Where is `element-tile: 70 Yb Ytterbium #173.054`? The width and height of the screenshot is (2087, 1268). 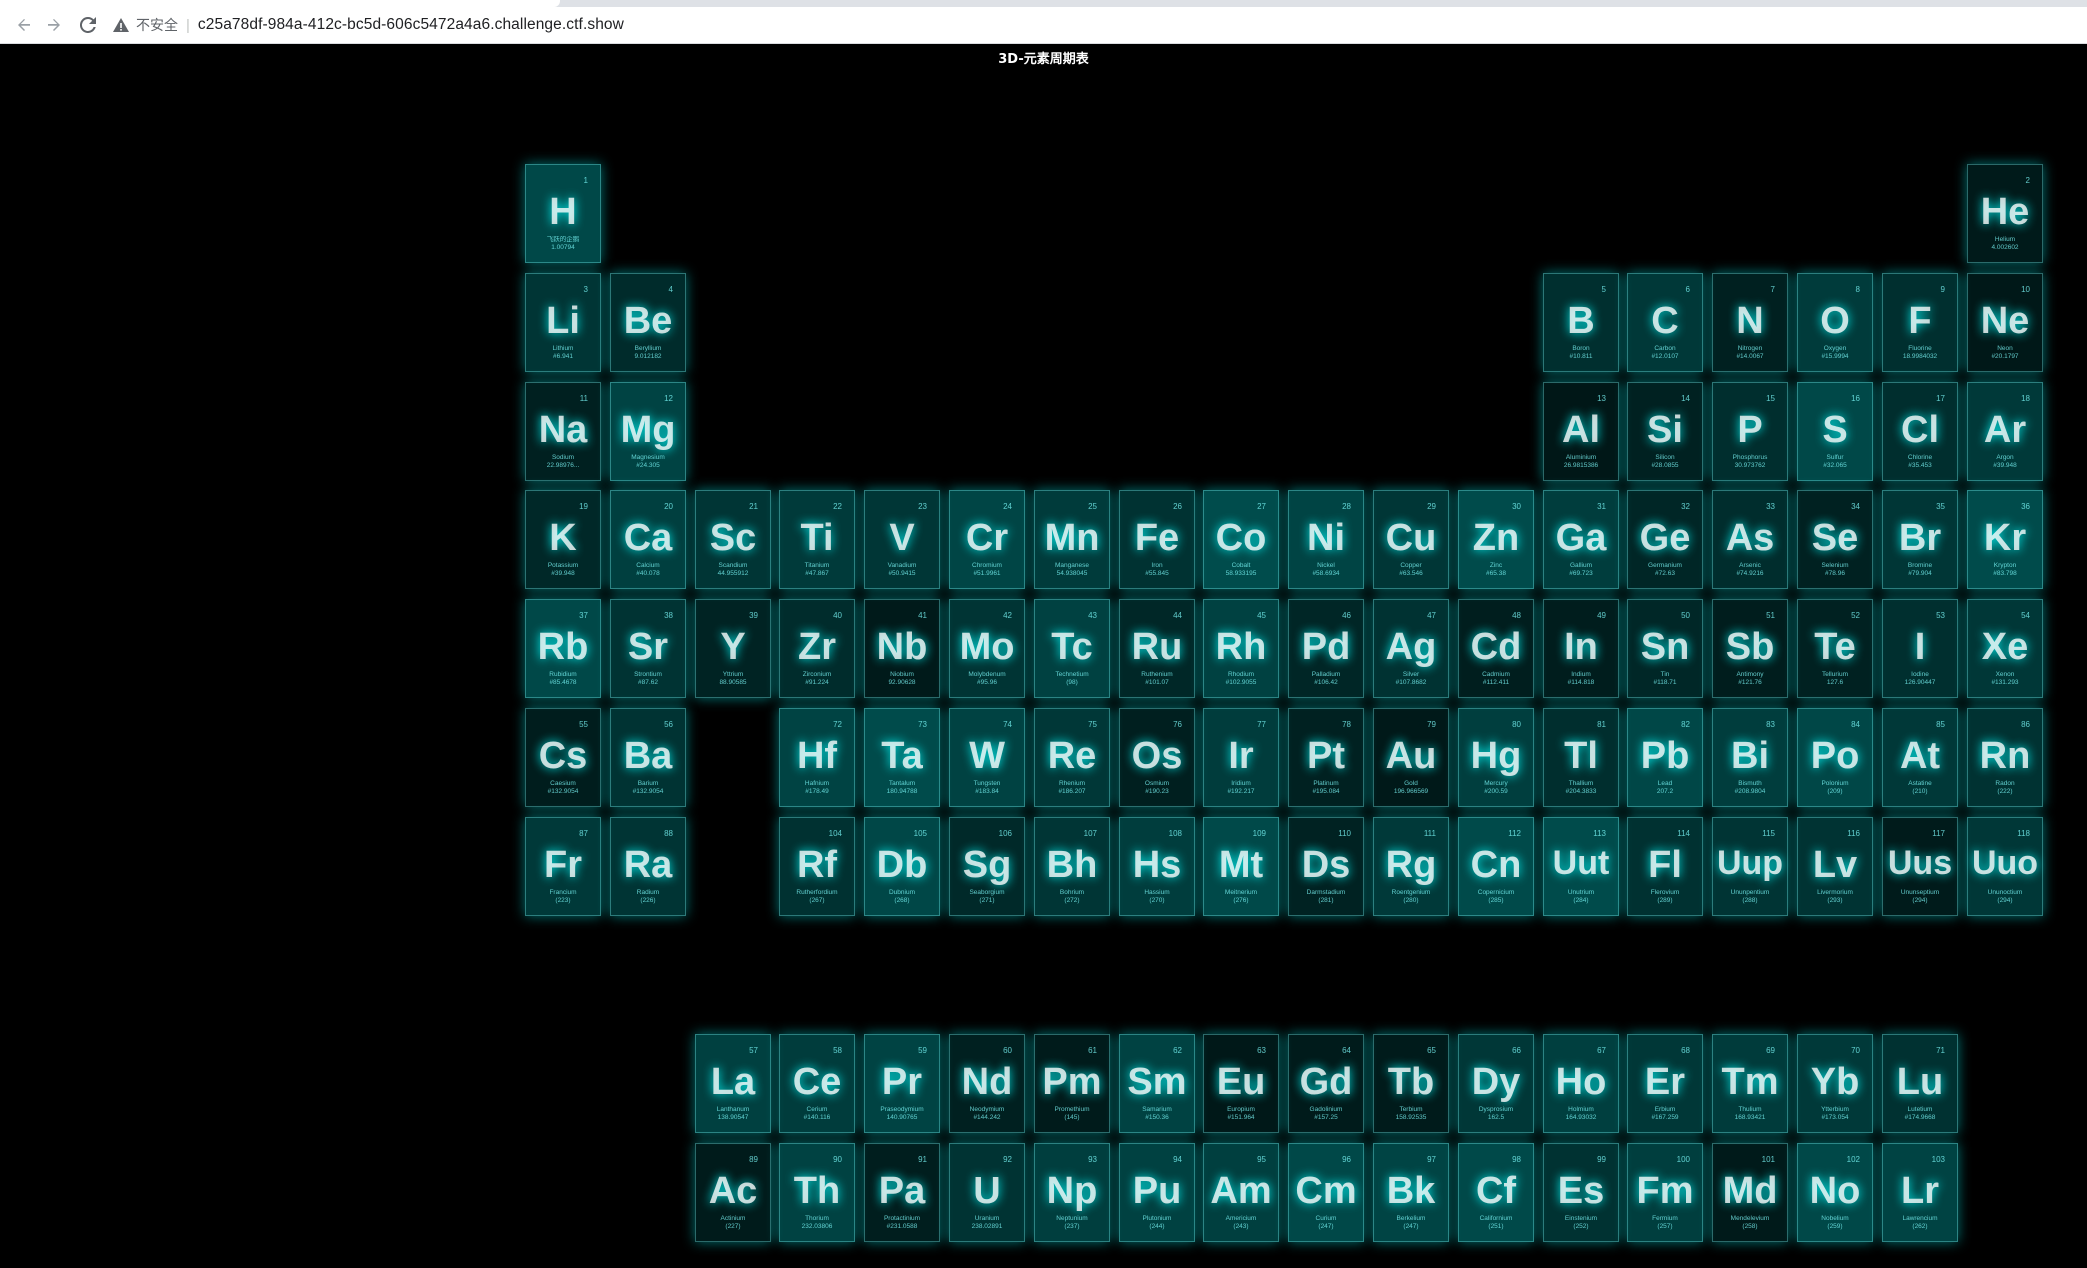 element-tile: 70 Yb Ytterbium #173.054 is located at coordinates (1835, 1083).